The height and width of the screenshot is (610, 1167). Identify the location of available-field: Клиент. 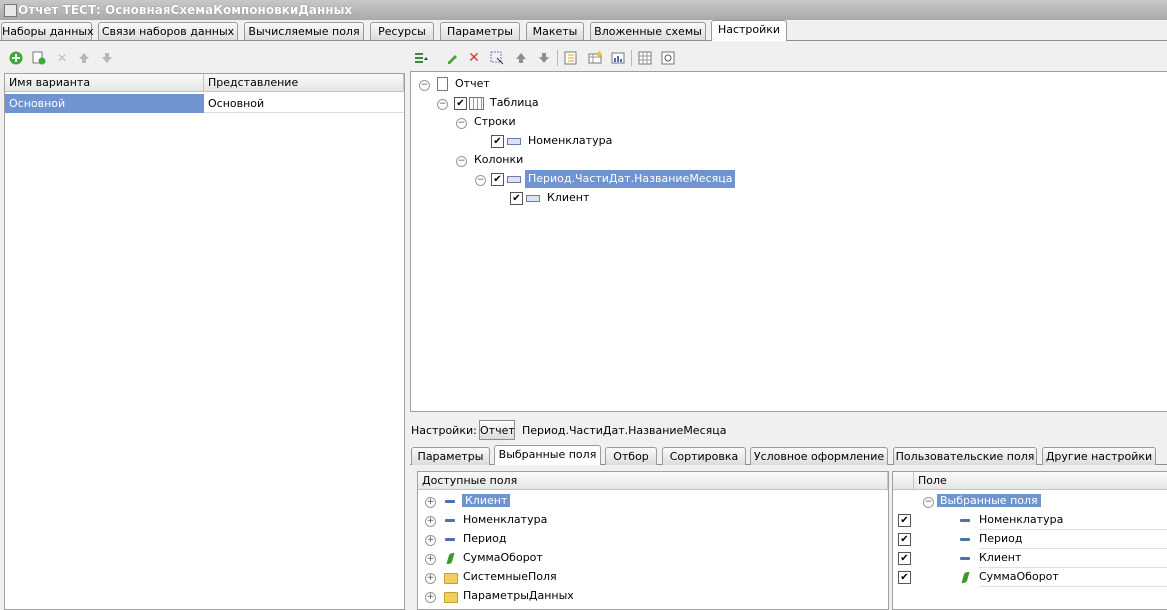
(486, 501).